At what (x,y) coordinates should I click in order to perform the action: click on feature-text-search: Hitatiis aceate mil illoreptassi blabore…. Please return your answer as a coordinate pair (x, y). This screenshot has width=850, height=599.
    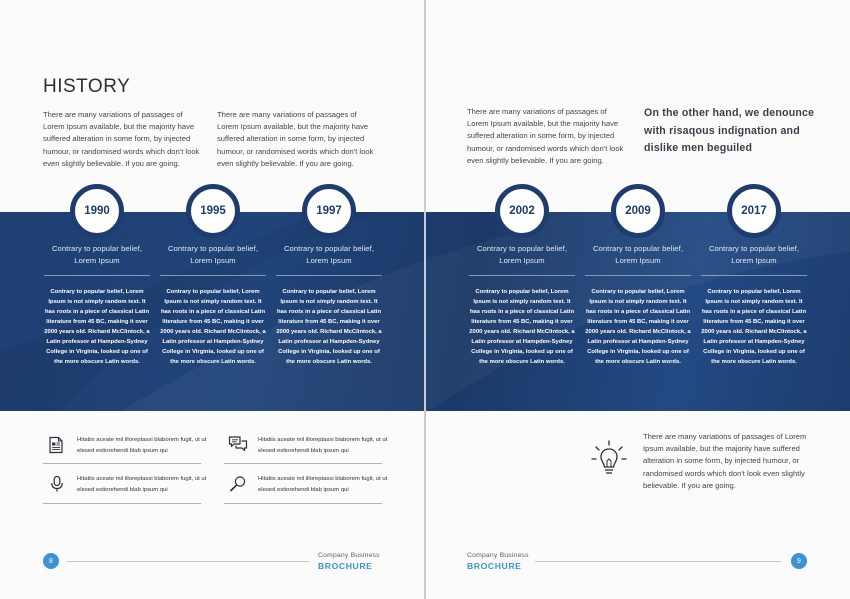
    Looking at the image, I should click on (323, 484).